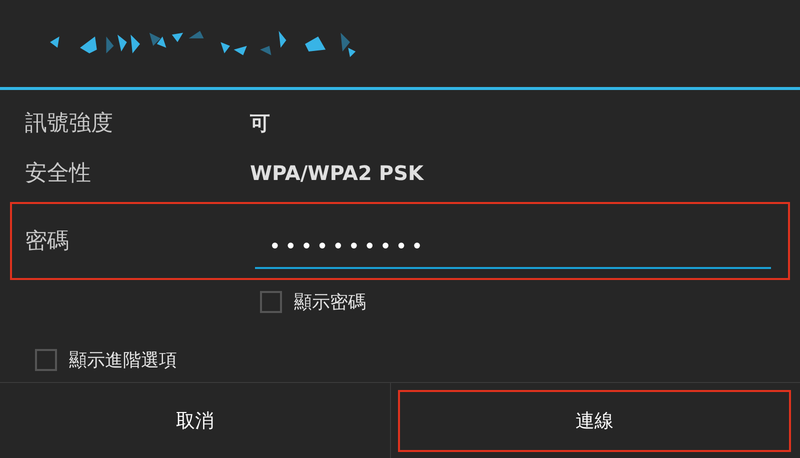  I want to click on checkbox-label: 顯示密碼, so click(330, 302).